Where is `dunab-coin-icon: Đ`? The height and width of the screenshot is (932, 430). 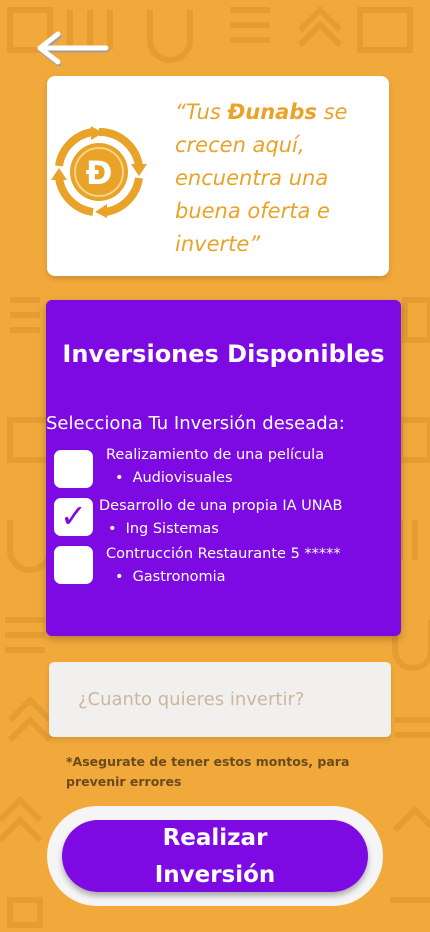
dunab-coin-icon: Đ is located at coordinates (99, 172).